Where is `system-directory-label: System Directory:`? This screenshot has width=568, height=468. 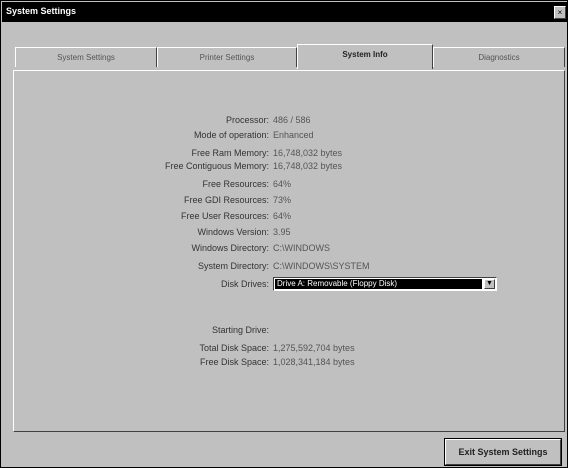 system-directory-label: System Directory: is located at coordinates (233, 266).